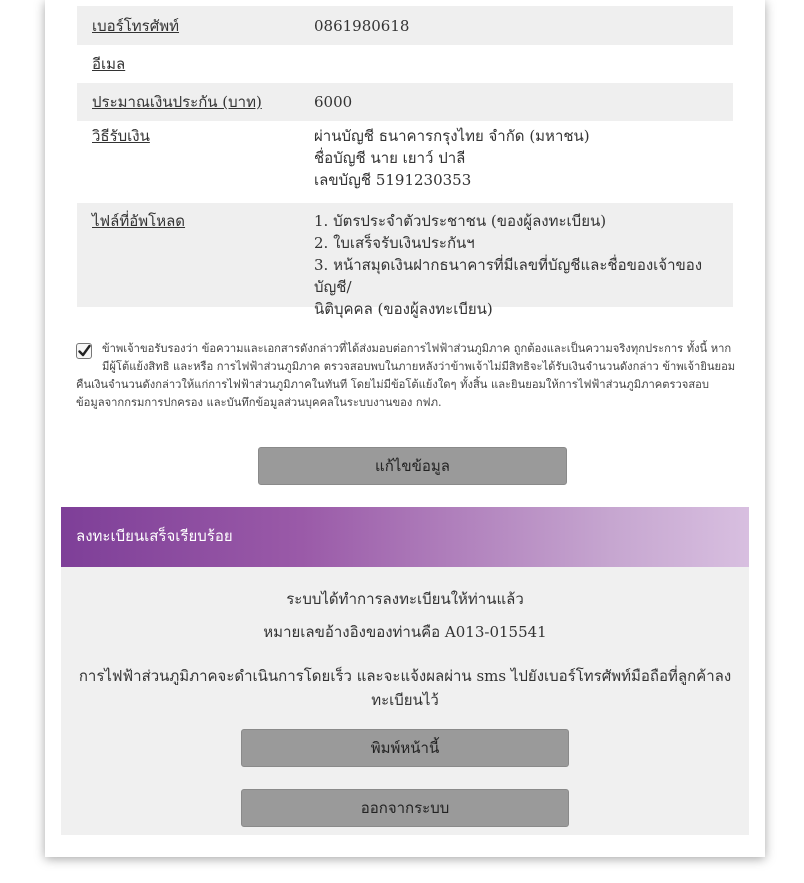 The image size is (804, 883). I want to click on upload-item: 1. บัตรประจำตัวประชาชน (ของผู้ลงทะเบียน), so click(460, 221).